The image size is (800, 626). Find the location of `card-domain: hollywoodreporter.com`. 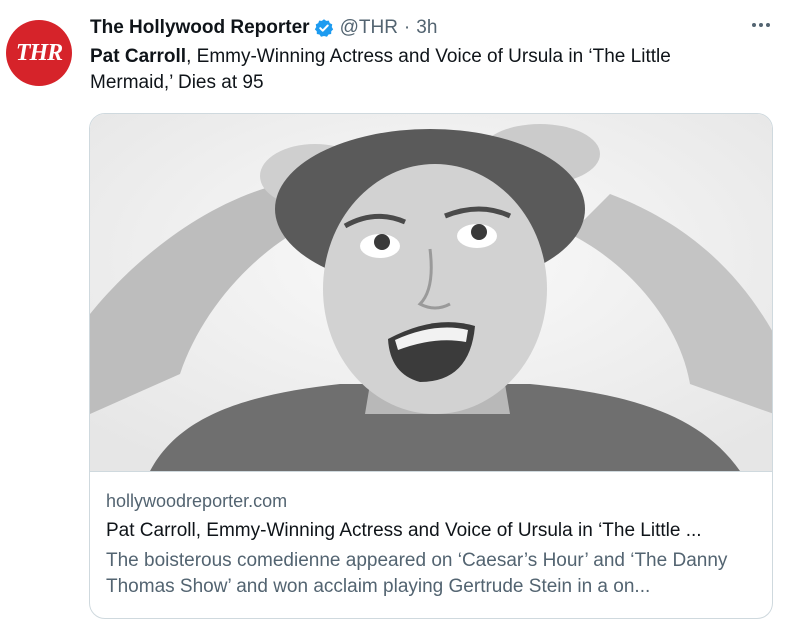

card-domain: hollywoodreporter.com is located at coordinates (197, 501).